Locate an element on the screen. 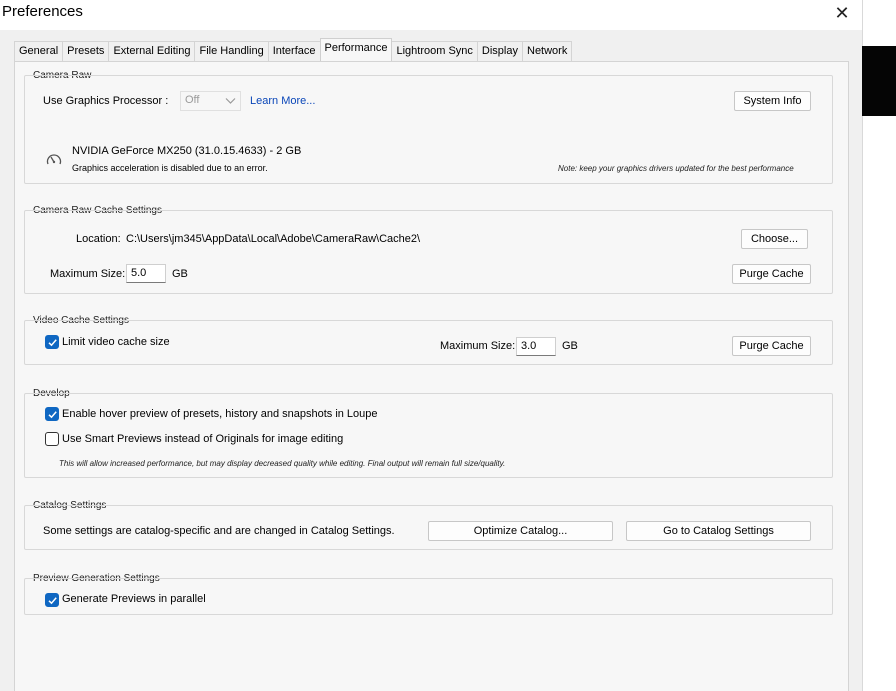 The image size is (896, 691). limit-video-cache-label: Limit video cache size is located at coordinates (116, 342).